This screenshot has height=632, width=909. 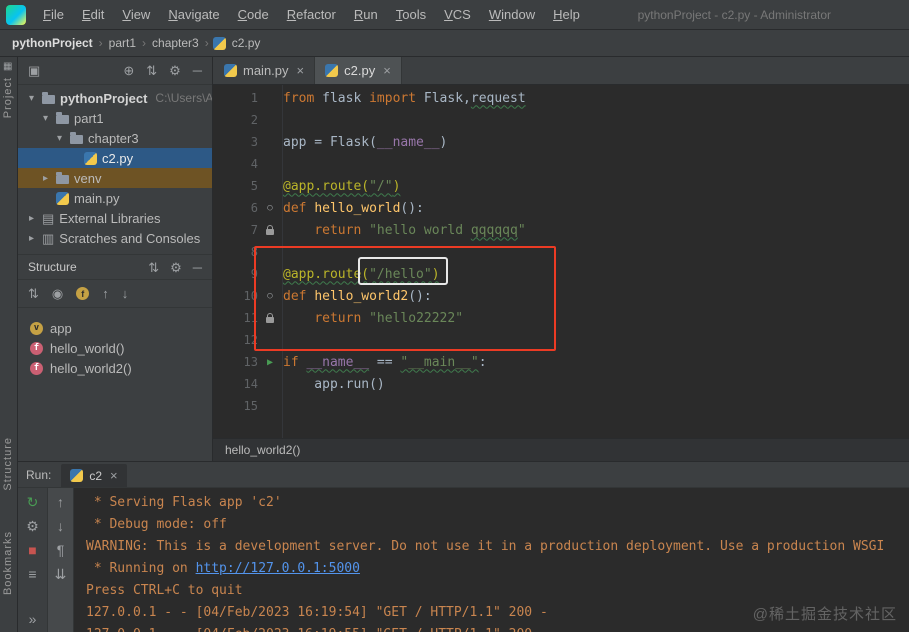 I want to click on editor-breadcrumb-item: hello_world2(), so click(x=262, y=450).